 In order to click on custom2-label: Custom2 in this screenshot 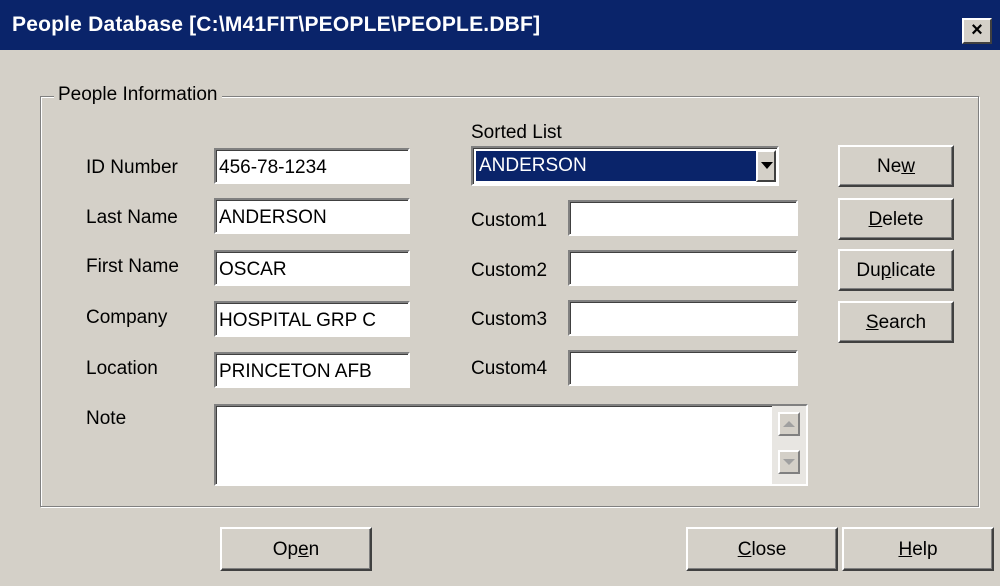, I will do `click(509, 270)`.